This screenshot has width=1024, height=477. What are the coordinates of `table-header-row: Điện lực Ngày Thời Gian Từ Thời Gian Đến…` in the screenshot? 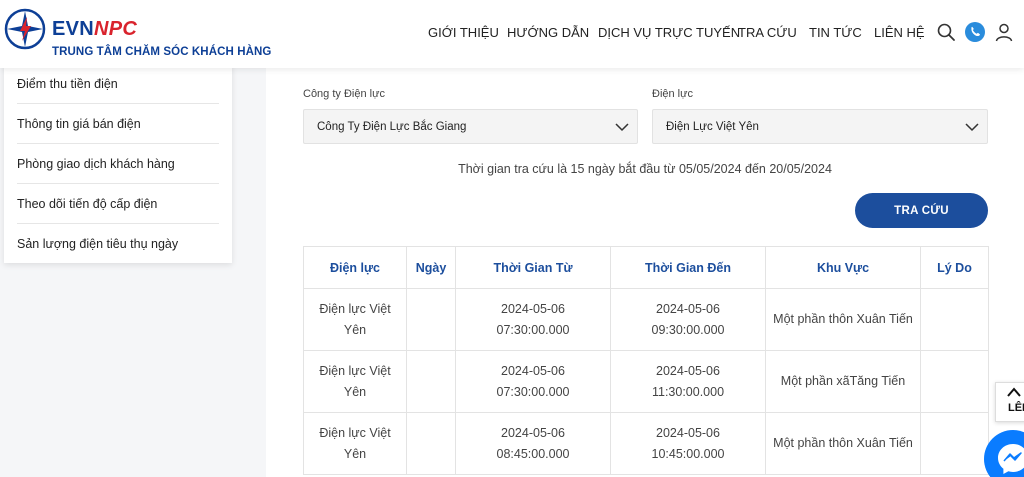 It's located at (646, 267).